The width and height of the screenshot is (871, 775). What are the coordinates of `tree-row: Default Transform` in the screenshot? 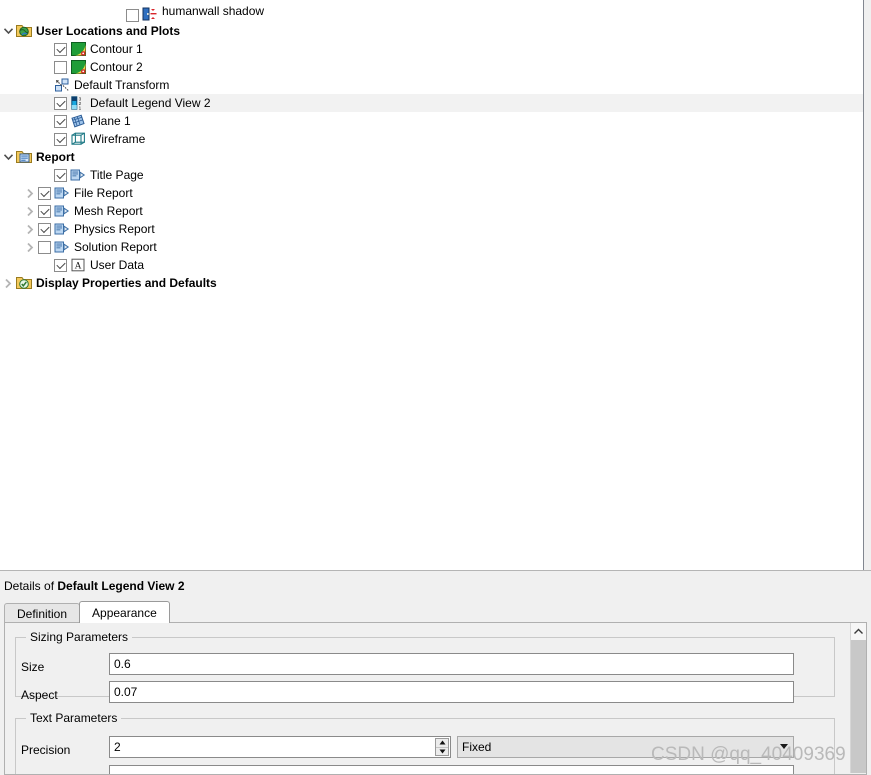 It's located at (435, 85).